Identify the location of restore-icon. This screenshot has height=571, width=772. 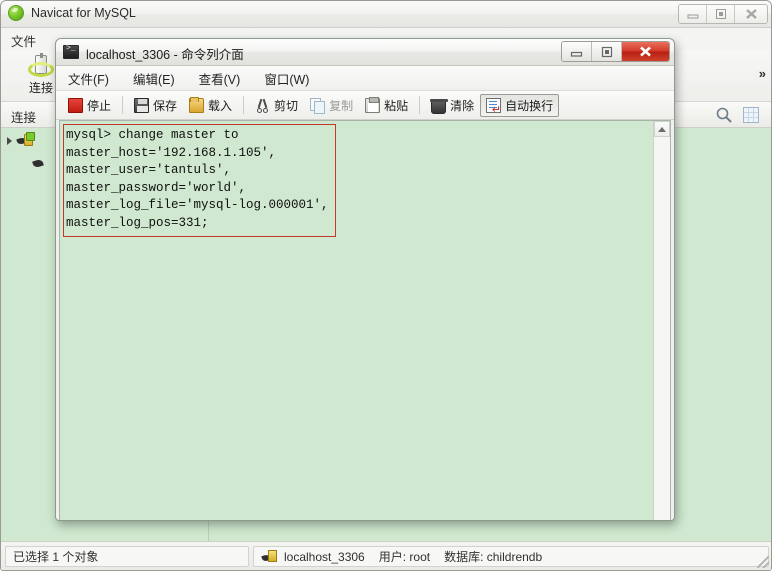
(606, 51).